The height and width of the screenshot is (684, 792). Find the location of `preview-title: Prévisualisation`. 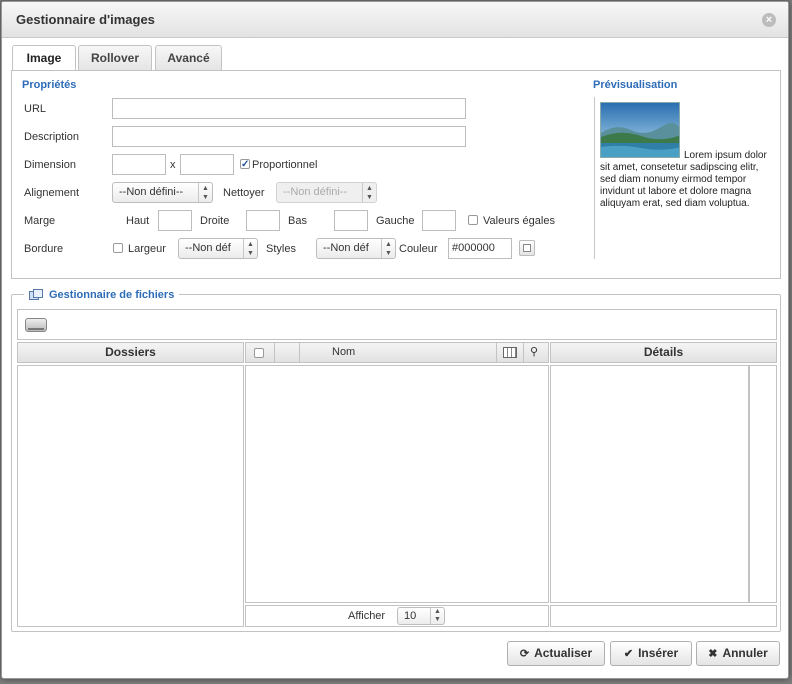

preview-title: Prévisualisation is located at coordinates (635, 85).